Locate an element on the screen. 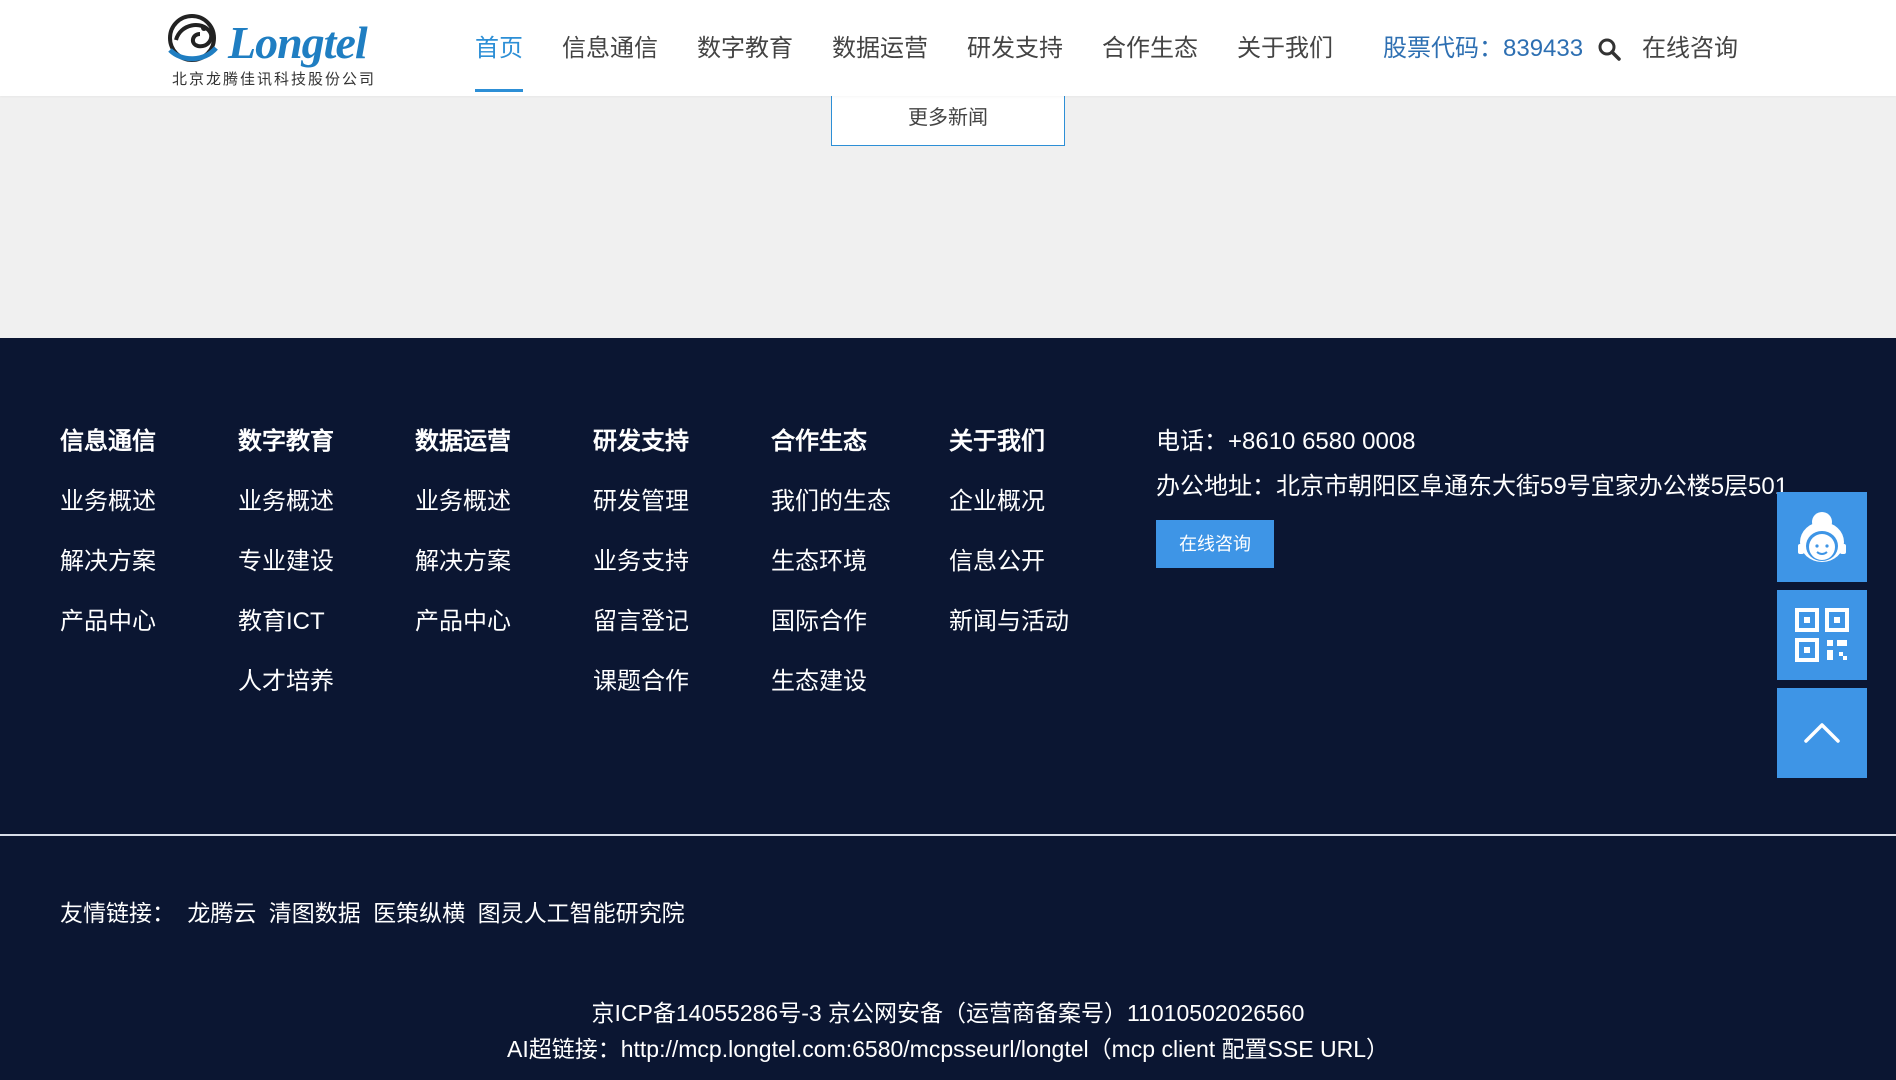 This screenshot has width=1896, height=1080. footer-link: 留言登记 is located at coordinates (641, 622).